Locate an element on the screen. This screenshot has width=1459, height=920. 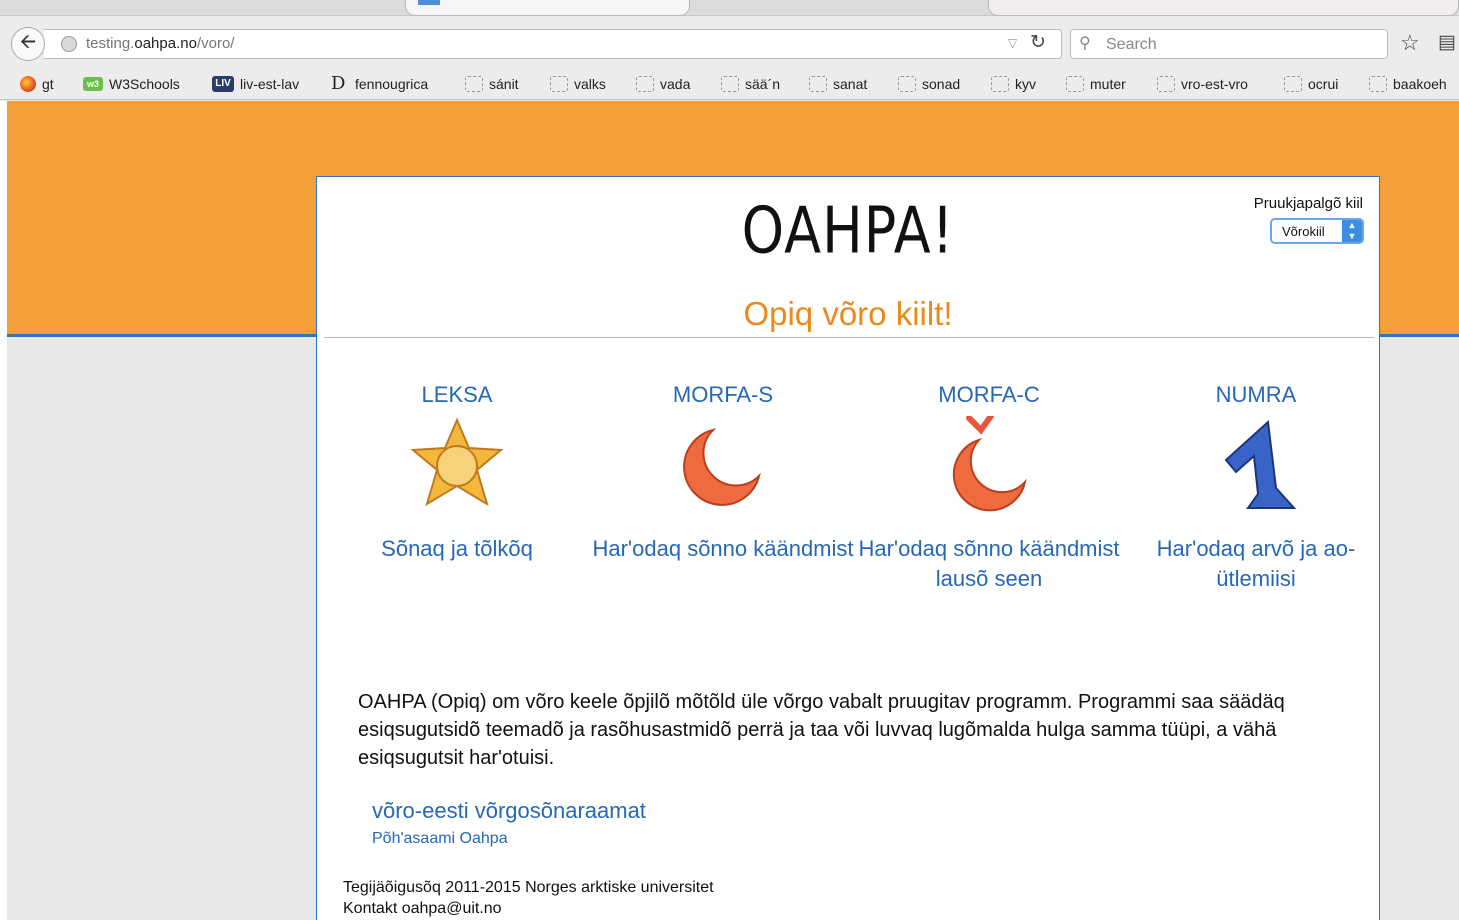
library-icon: ▤ is located at coordinates (1447, 42).